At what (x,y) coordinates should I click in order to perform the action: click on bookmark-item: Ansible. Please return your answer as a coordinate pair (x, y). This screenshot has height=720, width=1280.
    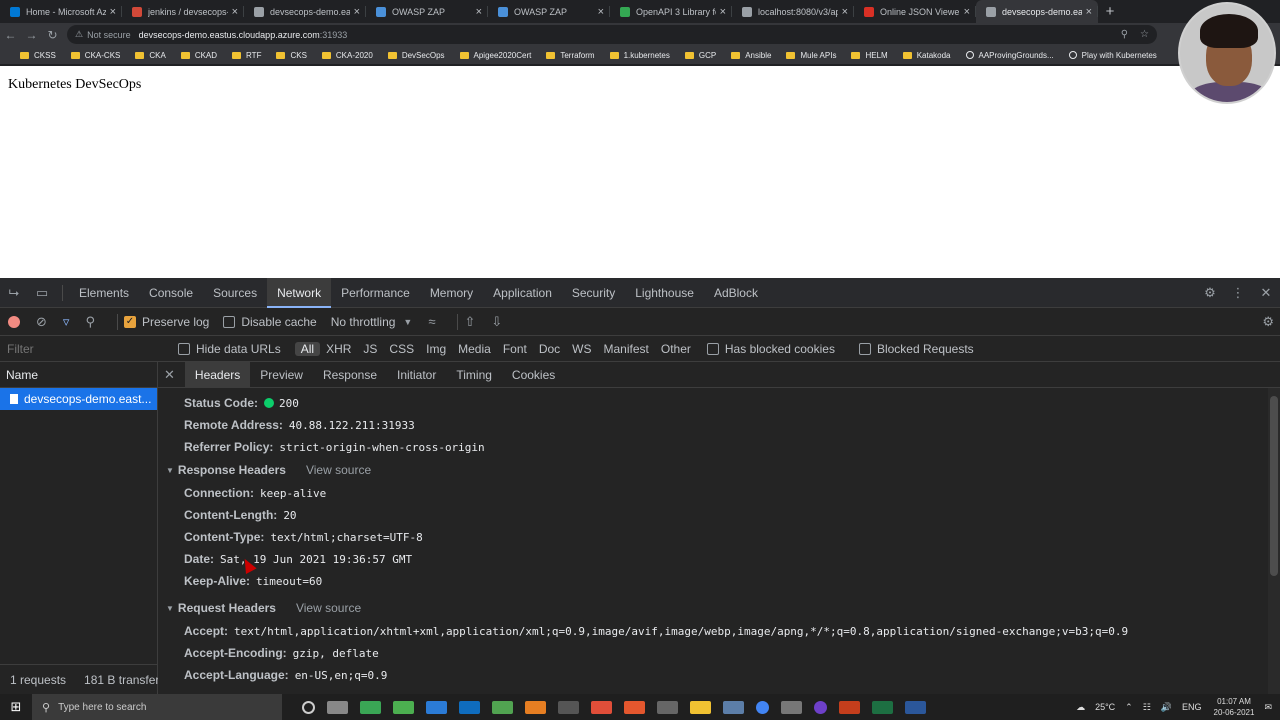
    Looking at the image, I should click on (751, 55).